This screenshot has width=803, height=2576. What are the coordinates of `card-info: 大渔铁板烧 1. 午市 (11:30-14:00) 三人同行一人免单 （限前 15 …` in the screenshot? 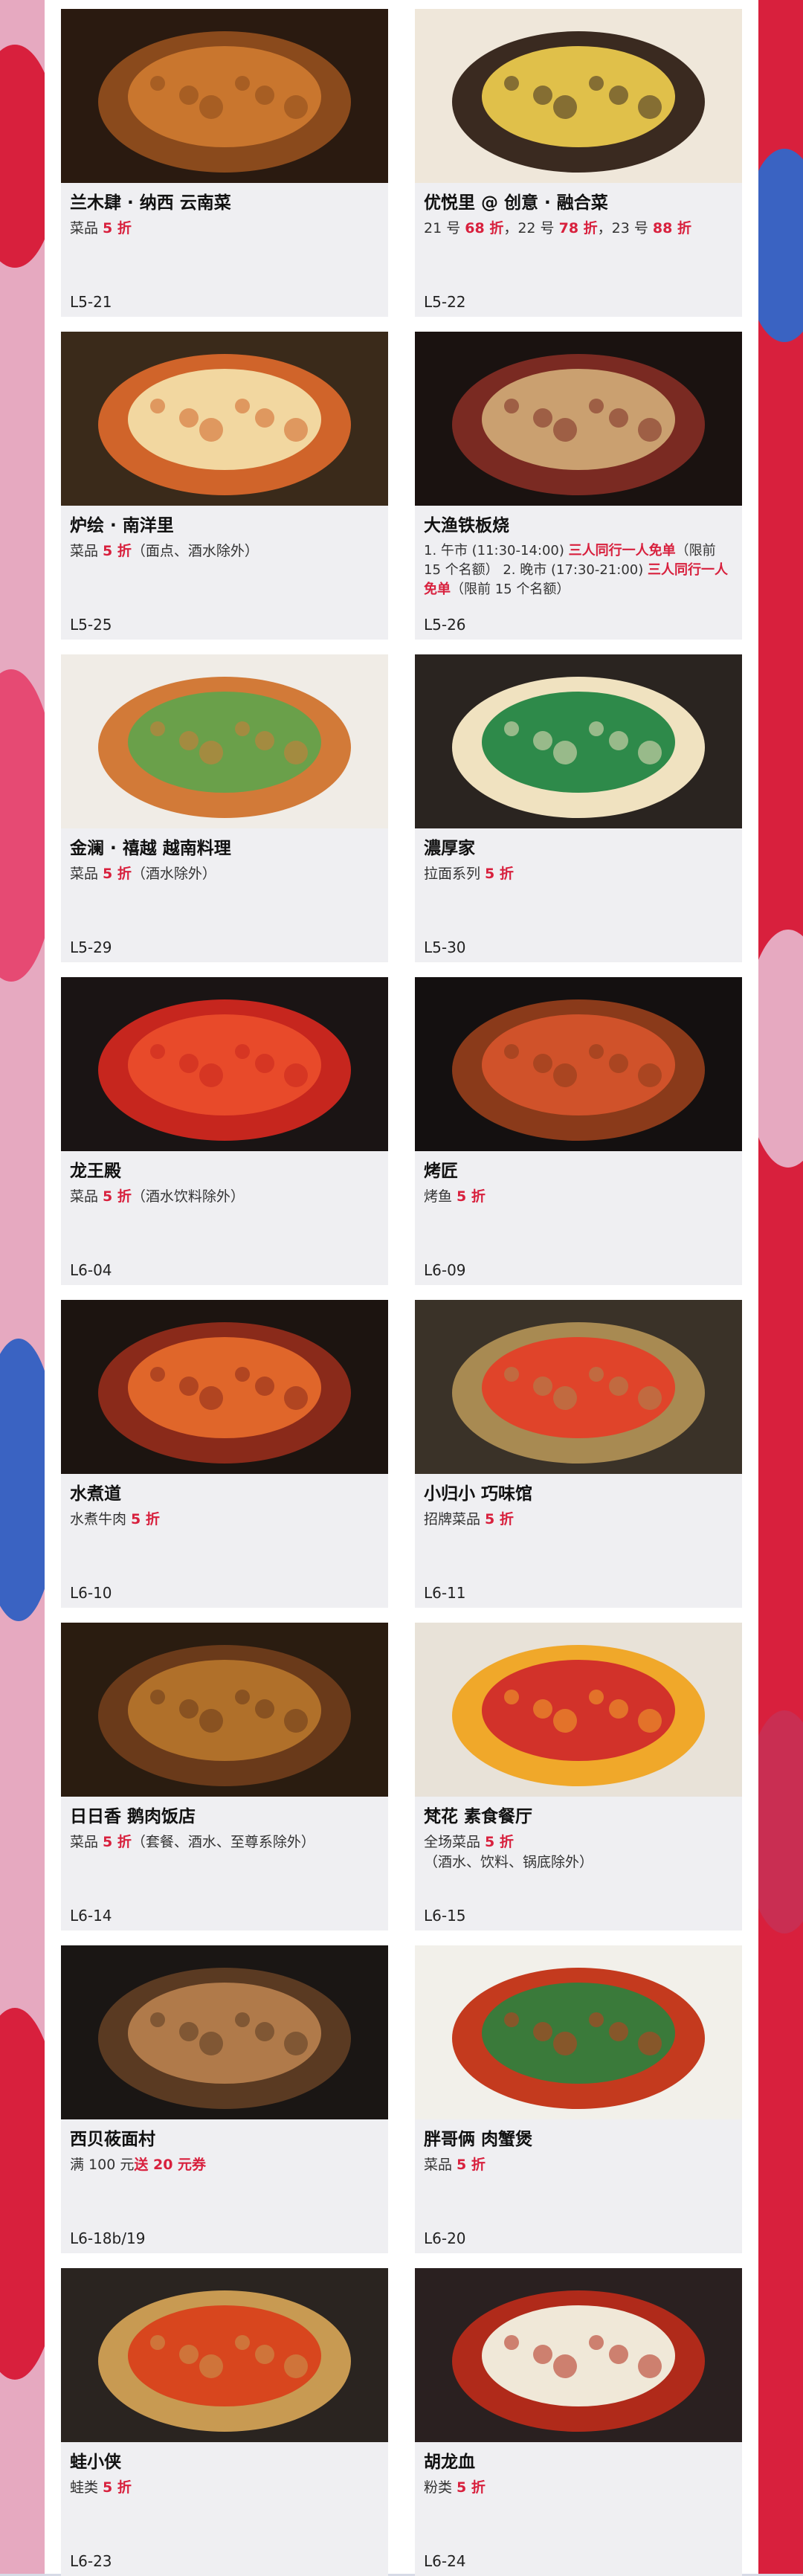 It's located at (578, 552).